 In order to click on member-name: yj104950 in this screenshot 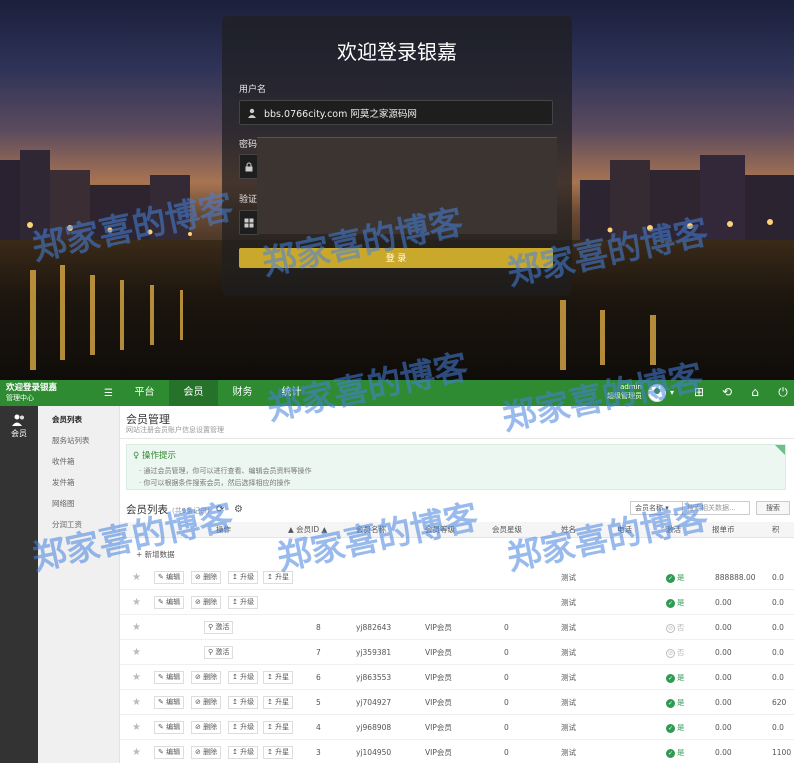, I will do `click(374, 752)`.